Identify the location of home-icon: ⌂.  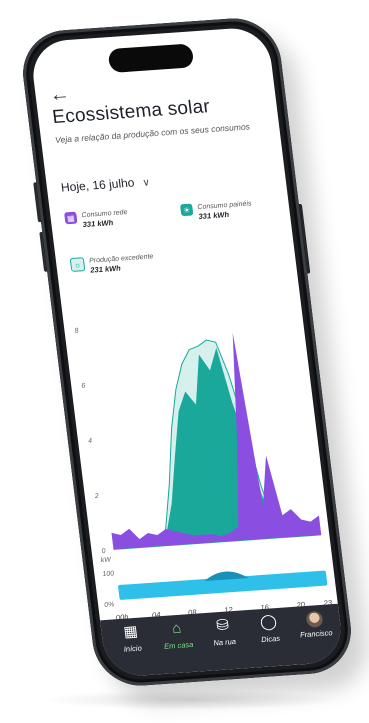
(177, 628).